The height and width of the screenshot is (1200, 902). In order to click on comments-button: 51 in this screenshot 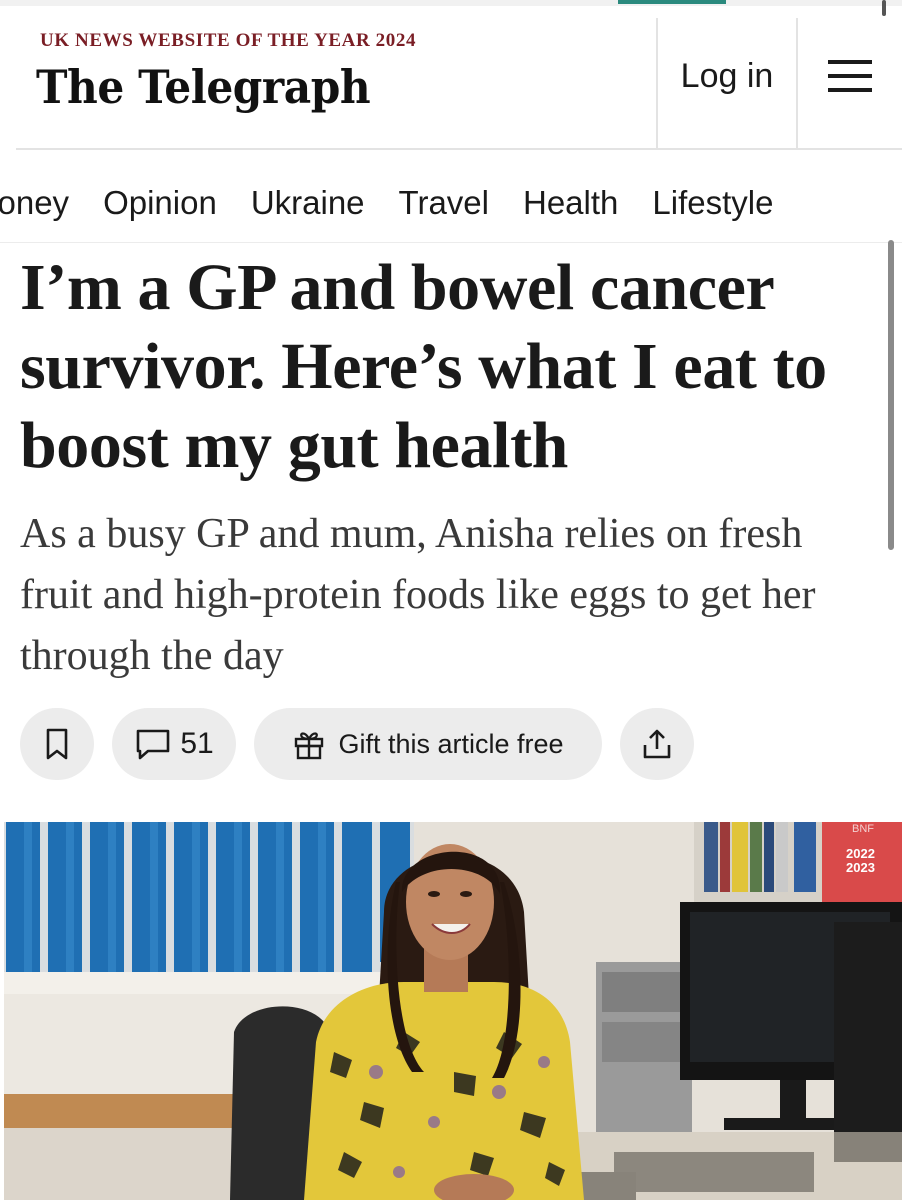, I will do `click(174, 744)`.